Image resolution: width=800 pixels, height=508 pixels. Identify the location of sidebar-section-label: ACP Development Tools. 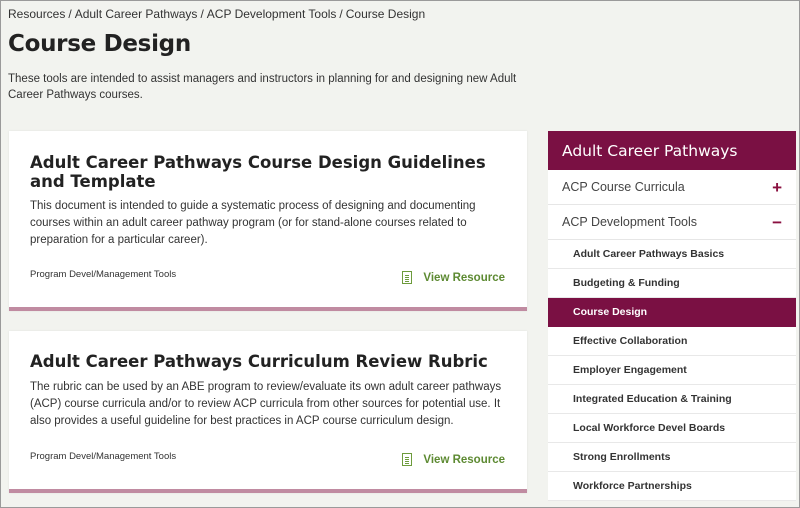
(630, 222).